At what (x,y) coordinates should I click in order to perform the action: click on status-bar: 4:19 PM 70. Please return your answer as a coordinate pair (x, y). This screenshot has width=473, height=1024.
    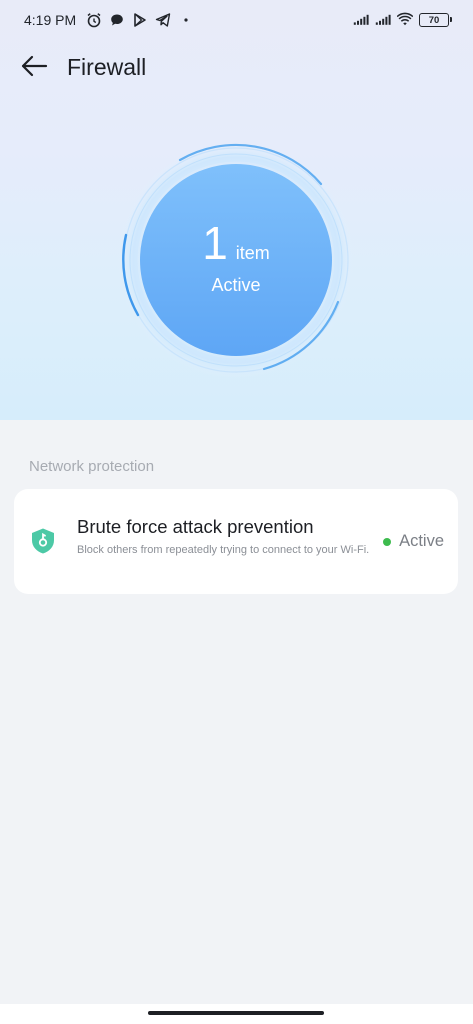
    Looking at the image, I should click on (236, 20).